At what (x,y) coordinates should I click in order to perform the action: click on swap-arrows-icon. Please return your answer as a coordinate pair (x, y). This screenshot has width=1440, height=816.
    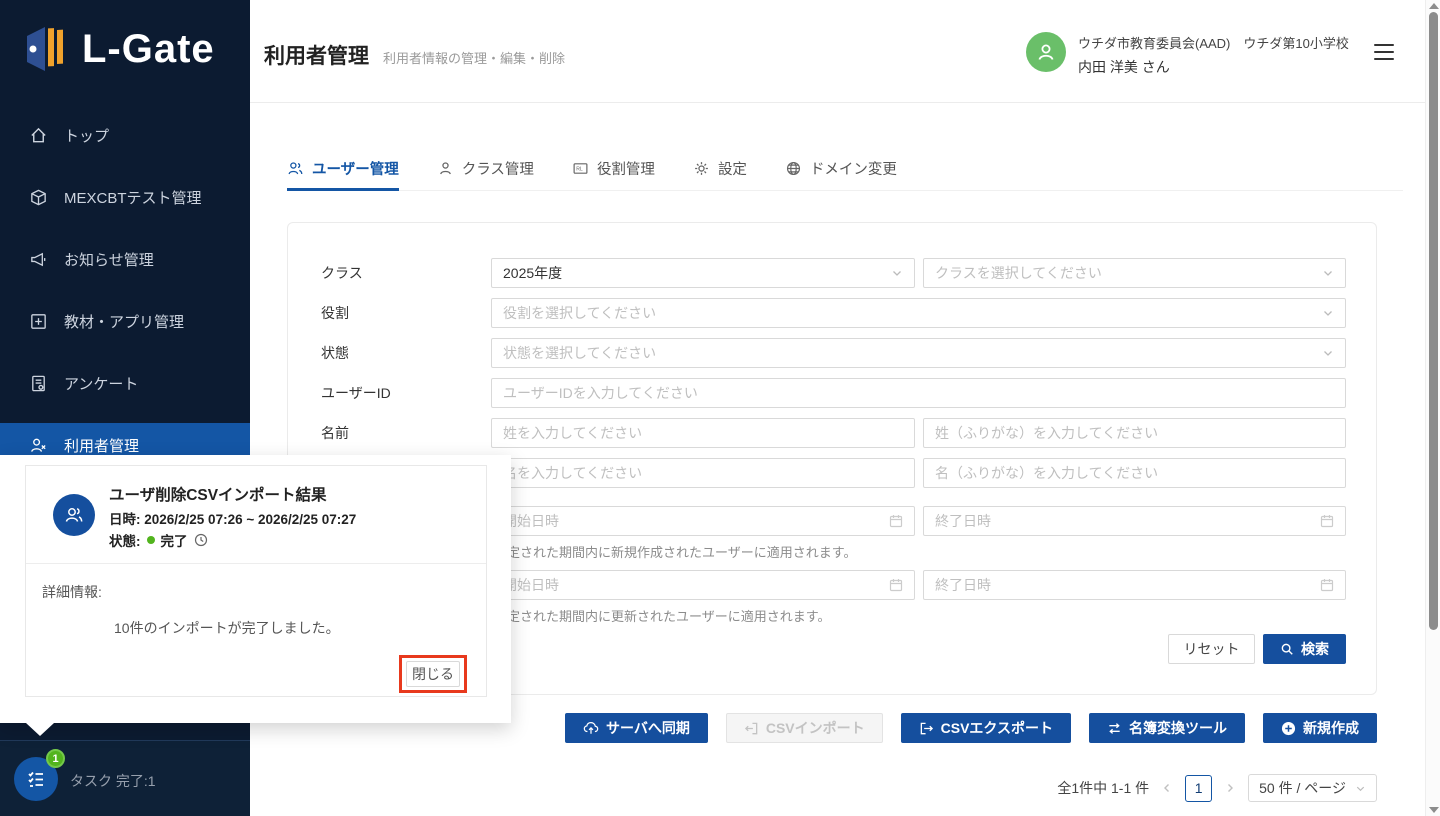
    Looking at the image, I should click on (1114, 728).